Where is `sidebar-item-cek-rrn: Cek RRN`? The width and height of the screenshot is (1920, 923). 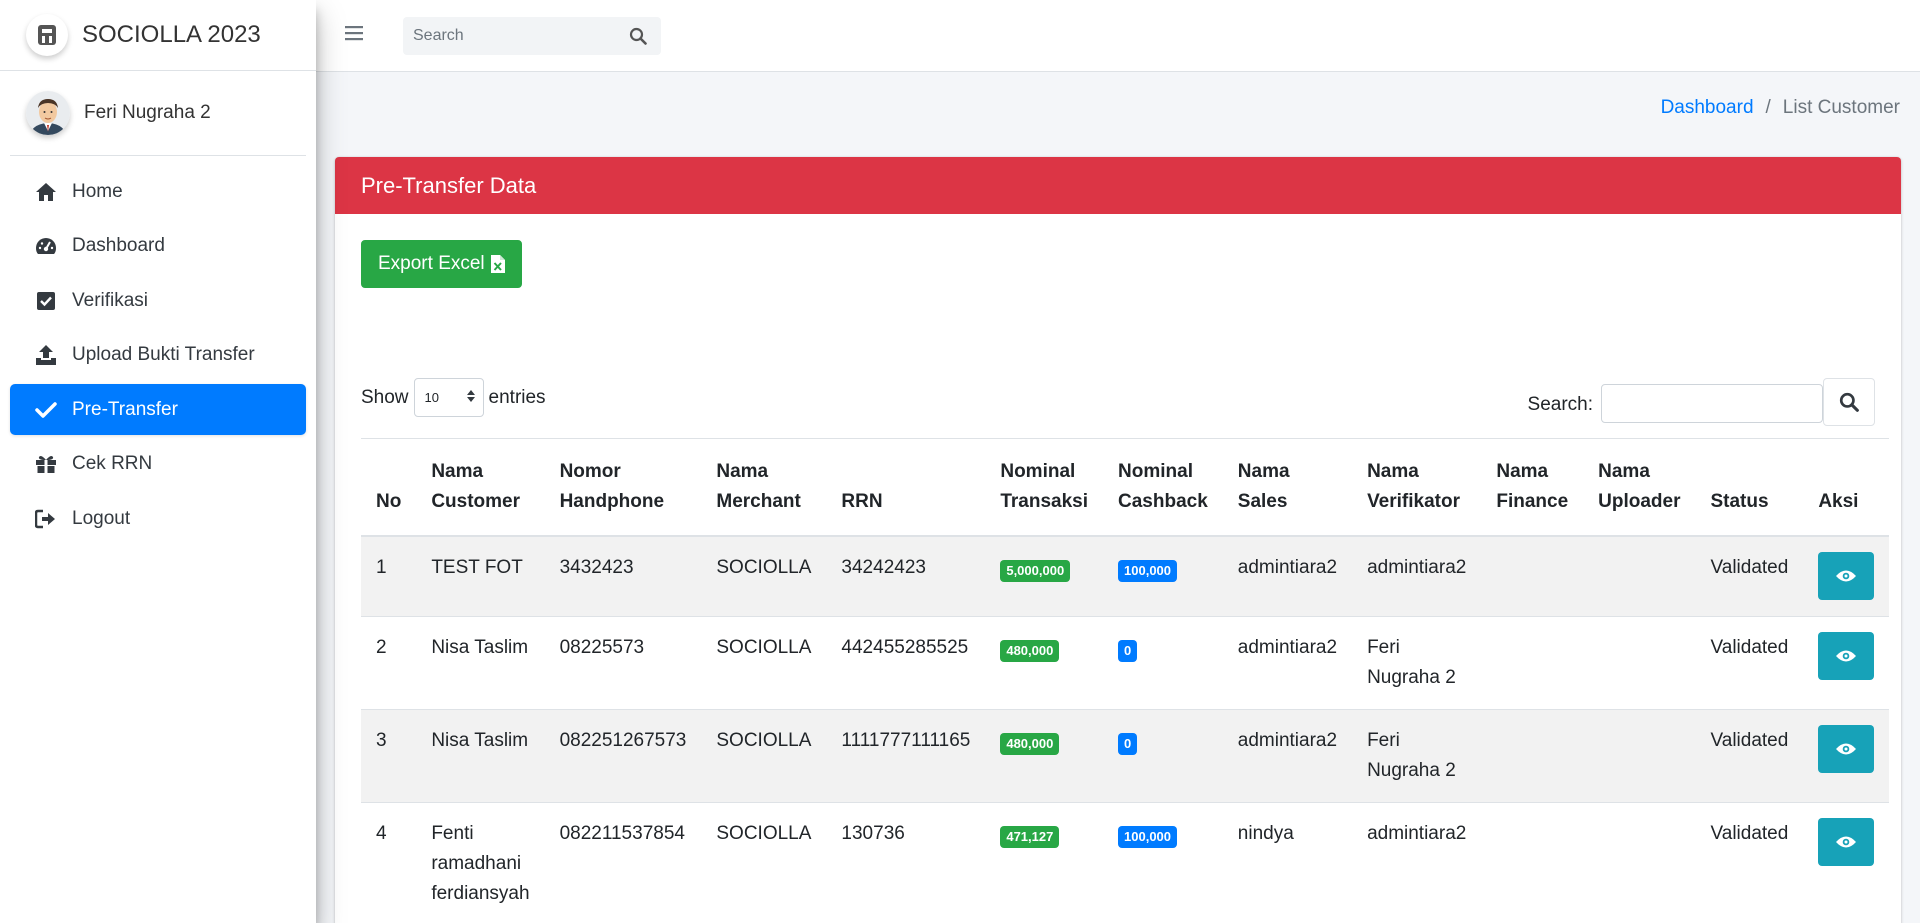
sidebar-item-cek-rrn: Cek RRN is located at coordinates (158, 464).